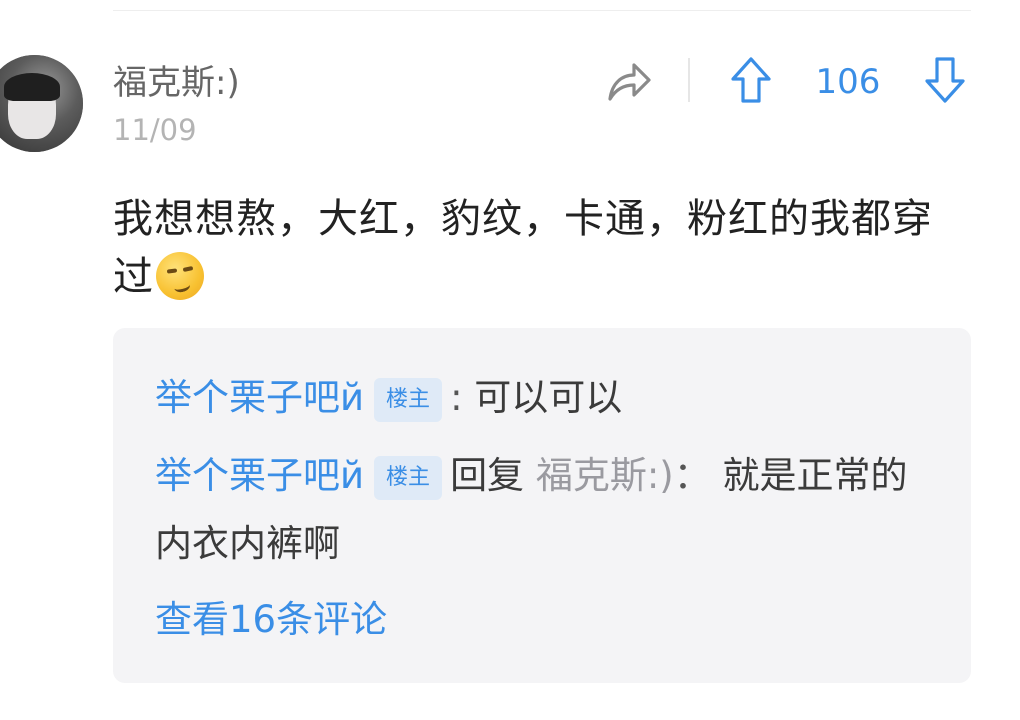  Describe the element at coordinates (542, 10) in the screenshot. I see `top-divider` at that location.